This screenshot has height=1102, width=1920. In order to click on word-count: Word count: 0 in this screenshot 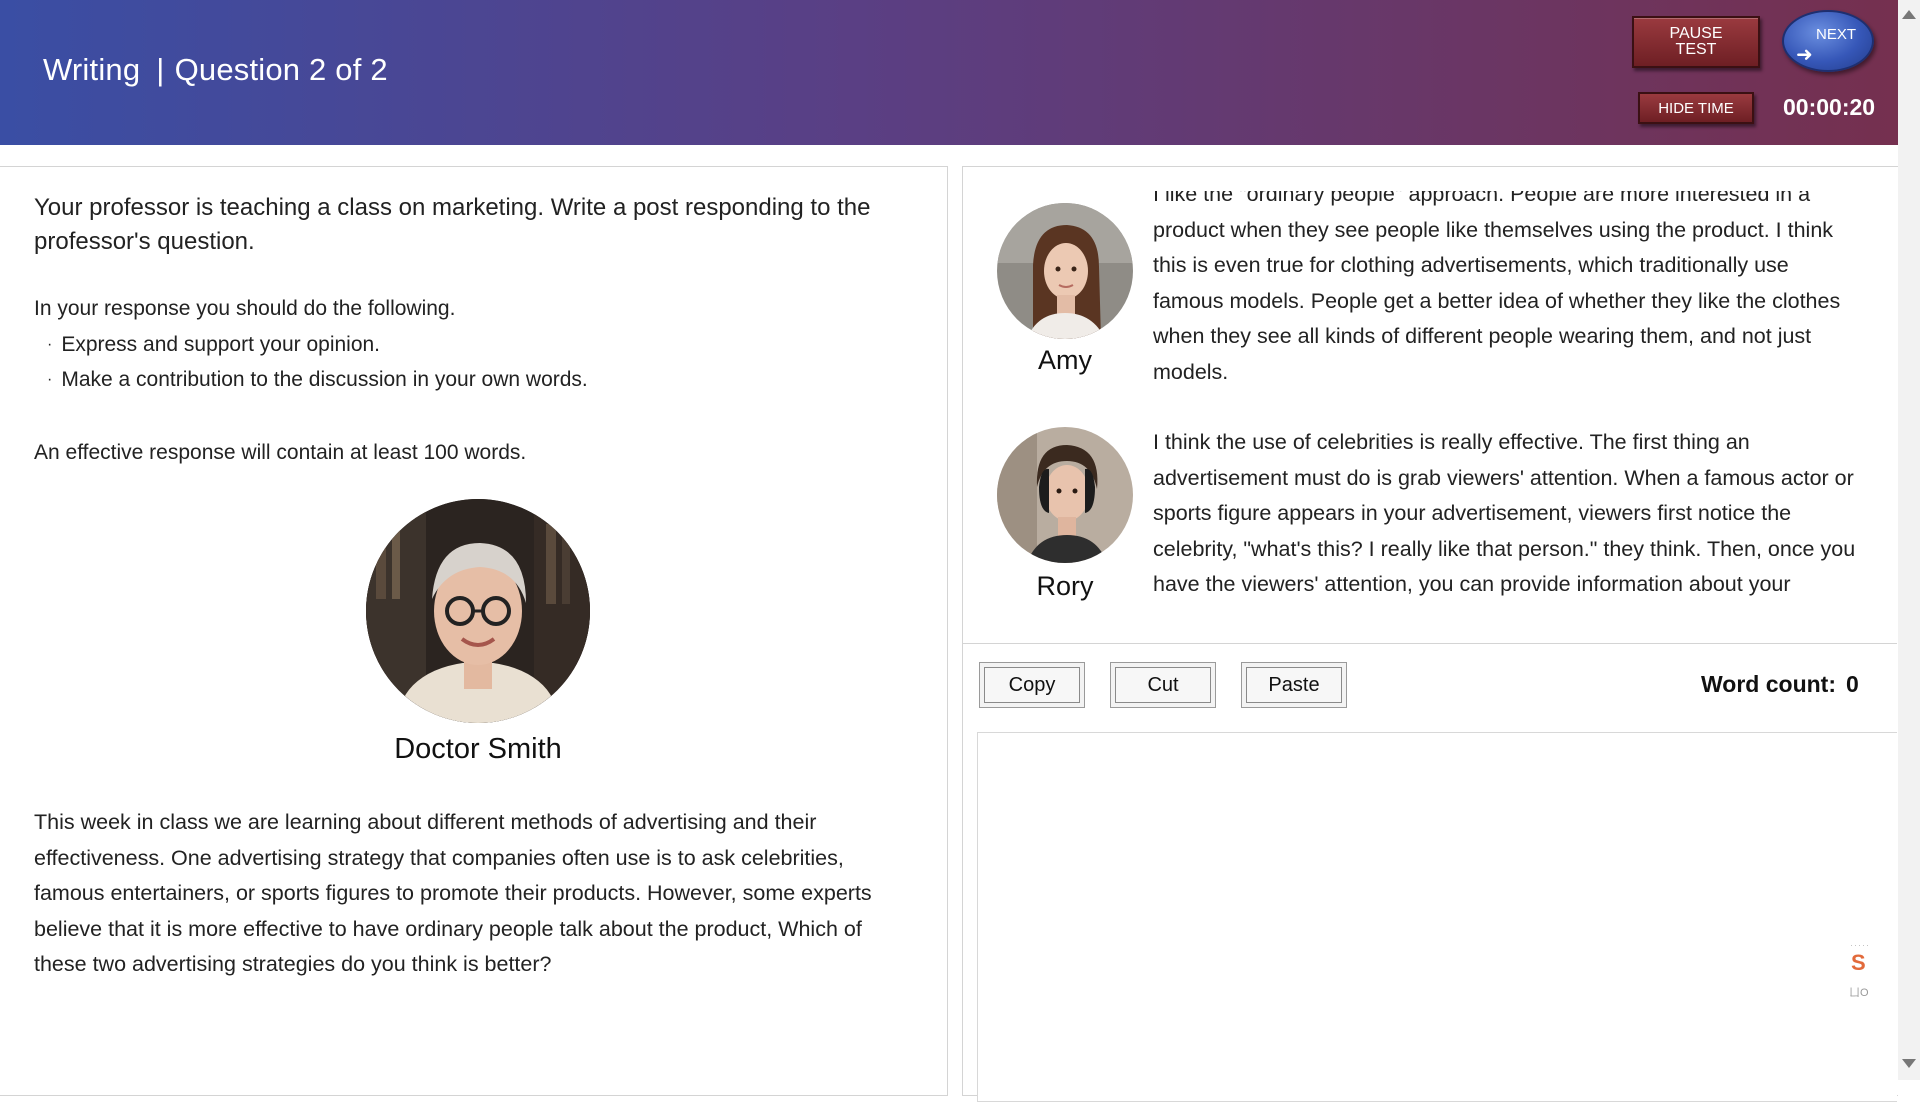, I will do `click(1780, 684)`.